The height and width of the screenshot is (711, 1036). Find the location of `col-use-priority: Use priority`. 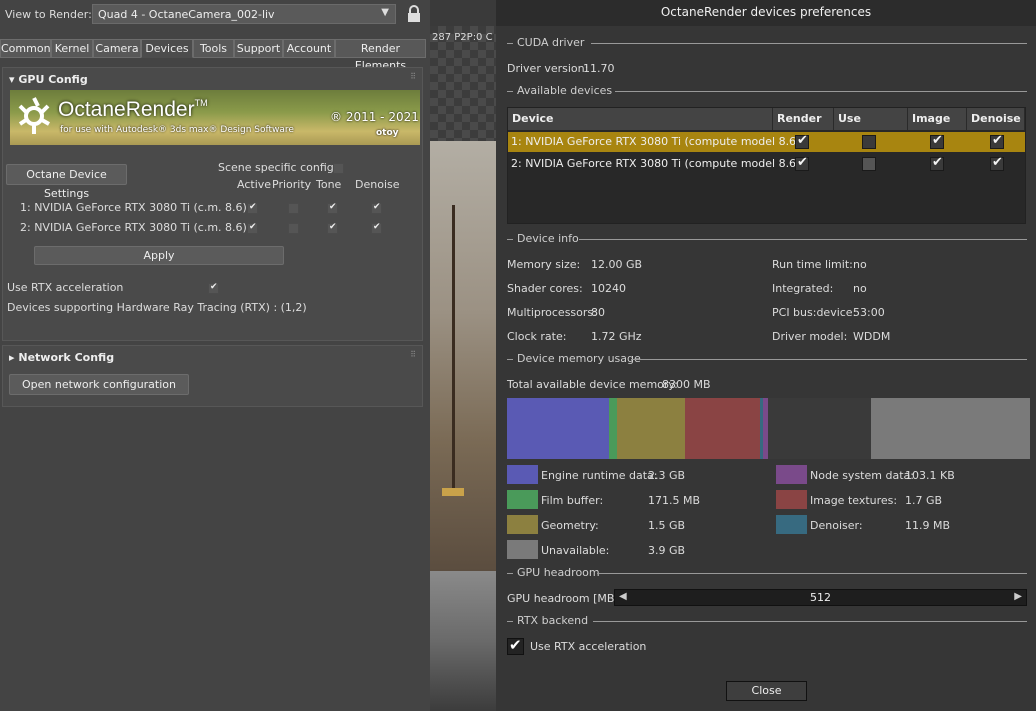

col-use-priority: Use priority is located at coordinates (871, 127).